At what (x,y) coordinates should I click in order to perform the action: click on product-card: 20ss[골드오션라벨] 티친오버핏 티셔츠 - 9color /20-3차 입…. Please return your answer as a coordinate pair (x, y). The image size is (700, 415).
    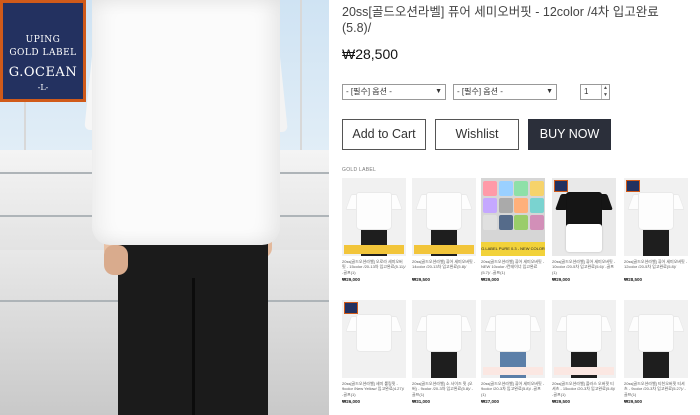
    Looking at the image, I should click on (656, 352).